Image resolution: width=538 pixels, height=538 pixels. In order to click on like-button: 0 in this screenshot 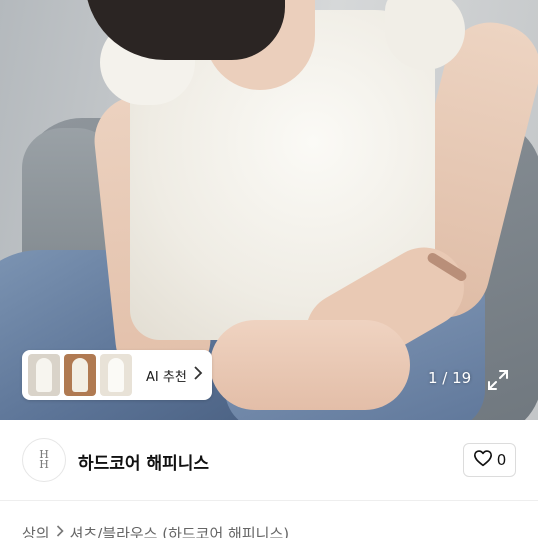, I will do `click(489, 460)`.